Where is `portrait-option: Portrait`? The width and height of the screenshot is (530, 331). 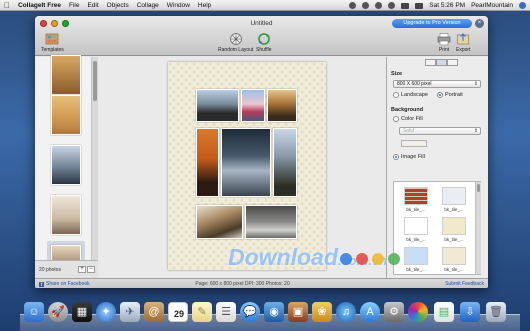 portrait-option: Portrait is located at coordinates (450, 95).